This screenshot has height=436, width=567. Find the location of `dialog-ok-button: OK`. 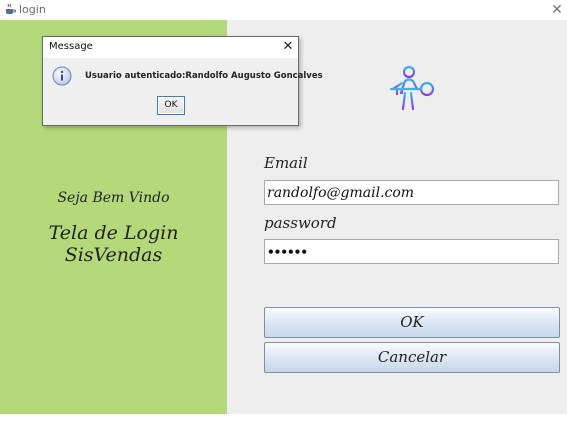

dialog-ok-button: OK is located at coordinates (171, 105).